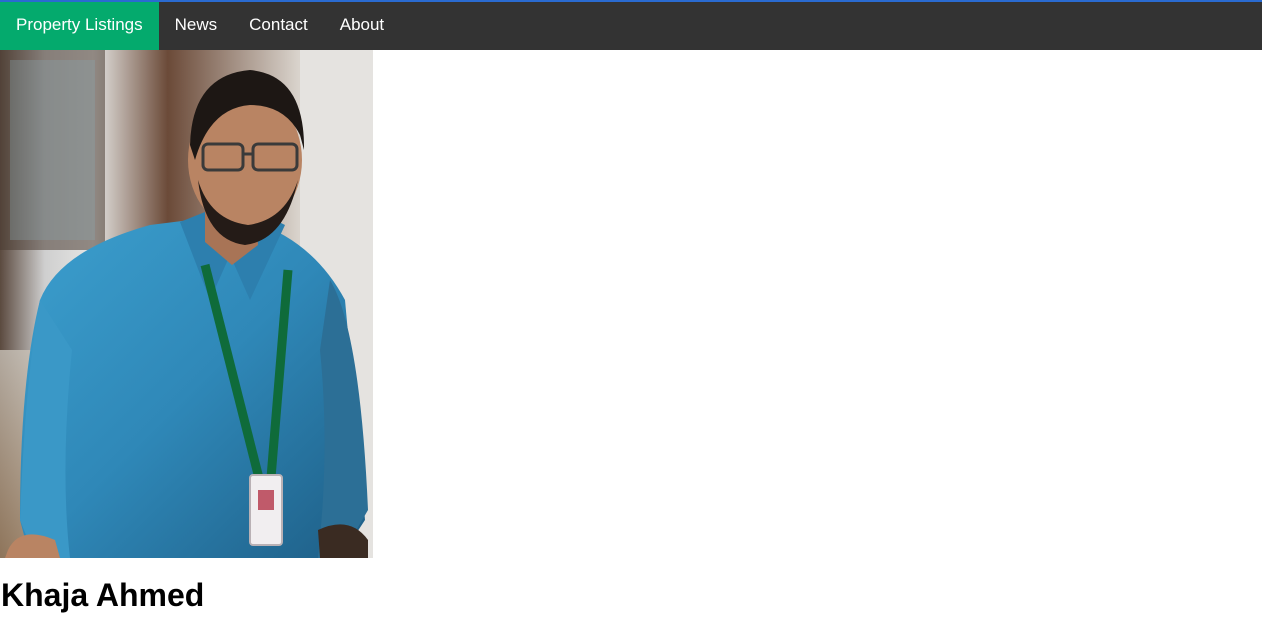  I want to click on nav-news: News, so click(196, 26).